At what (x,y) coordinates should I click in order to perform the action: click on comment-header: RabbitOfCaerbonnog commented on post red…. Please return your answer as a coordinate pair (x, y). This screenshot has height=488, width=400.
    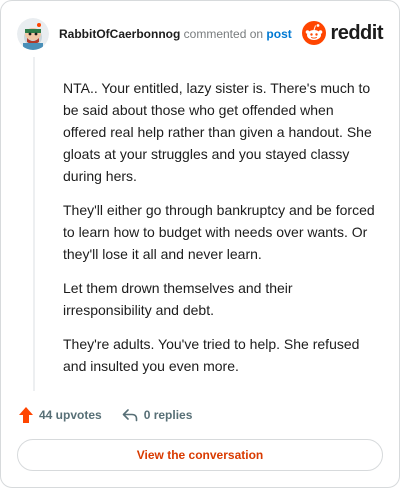
    Looking at the image, I should click on (200, 34).